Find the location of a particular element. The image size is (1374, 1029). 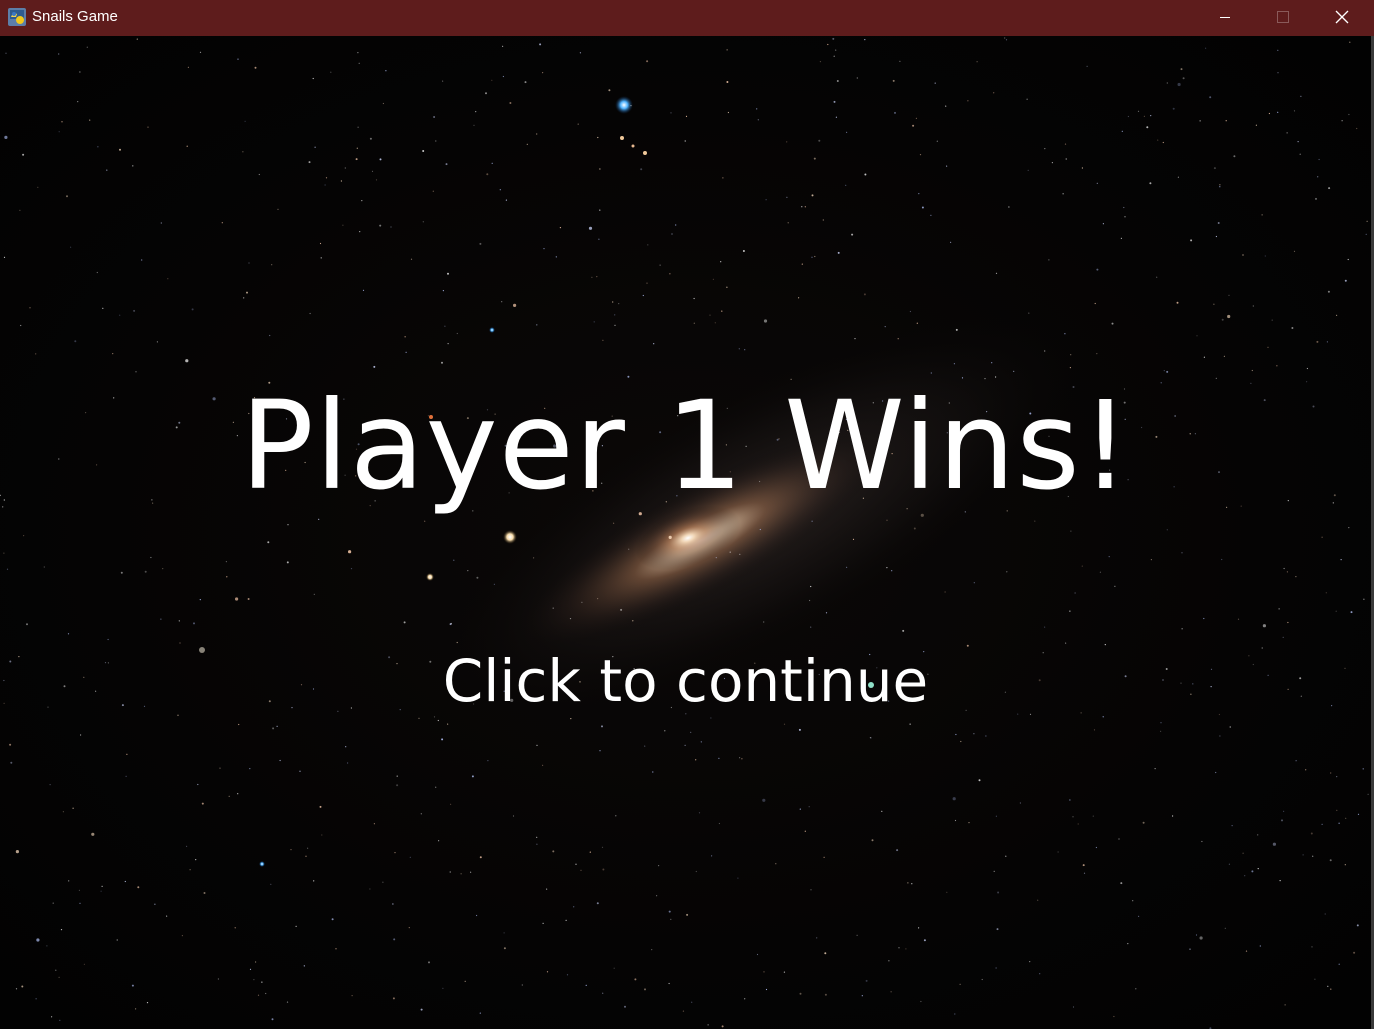

maximize-button is located at coordinates (1283, 17).